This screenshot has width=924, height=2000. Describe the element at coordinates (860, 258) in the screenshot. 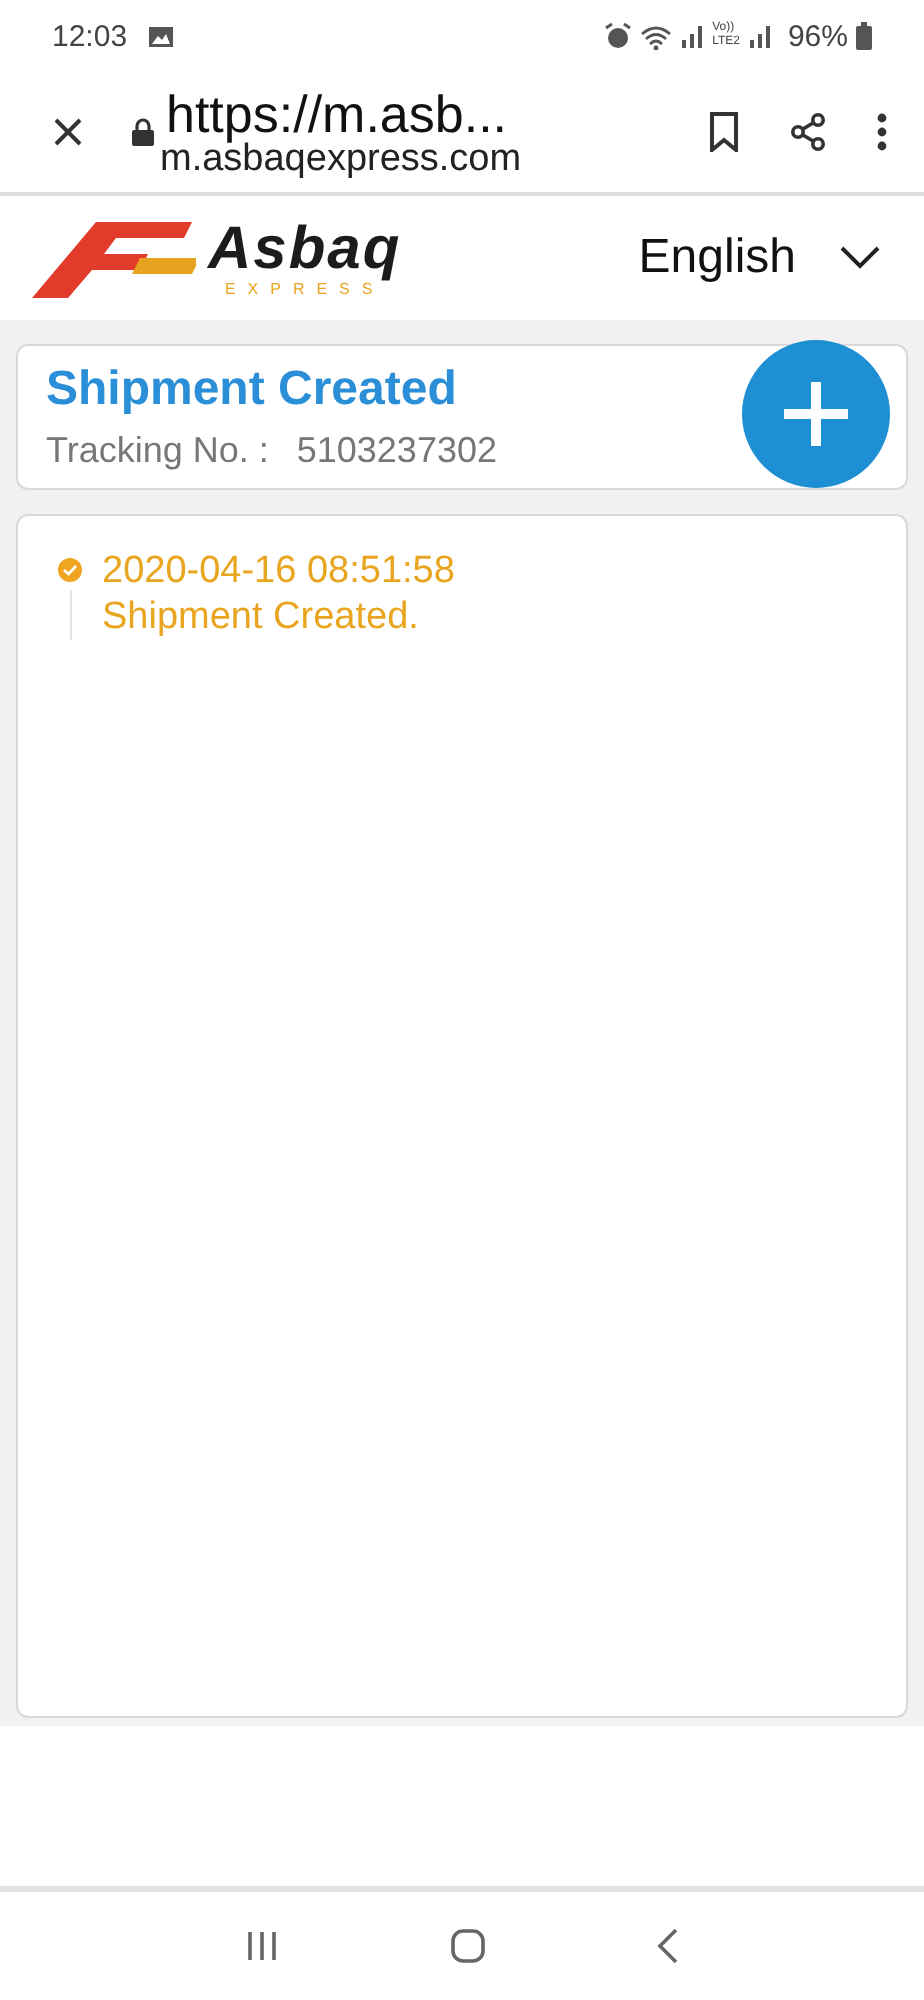

I see `chevron-down-icon` at that location.